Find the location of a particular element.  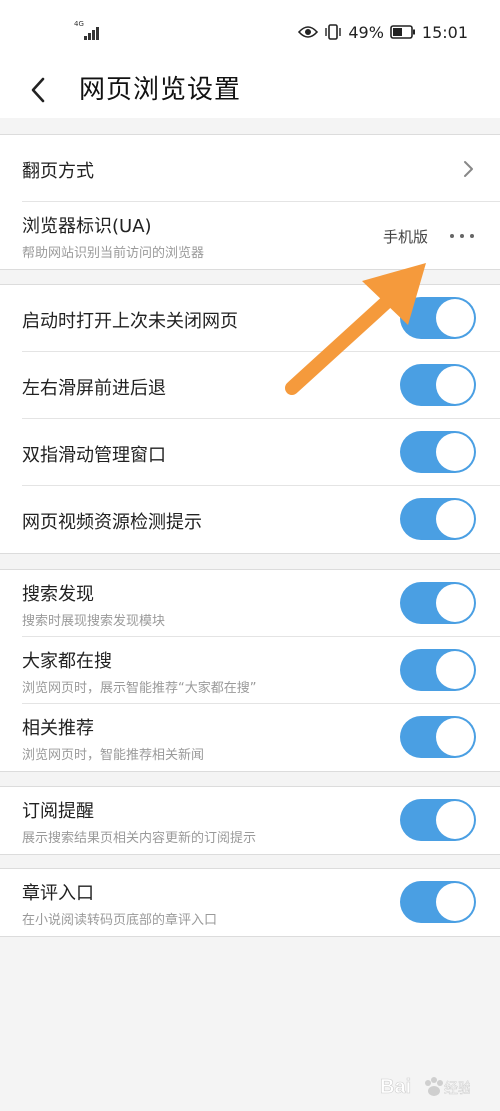

ua-value: 手机版 is located at coordinates (405, 237).